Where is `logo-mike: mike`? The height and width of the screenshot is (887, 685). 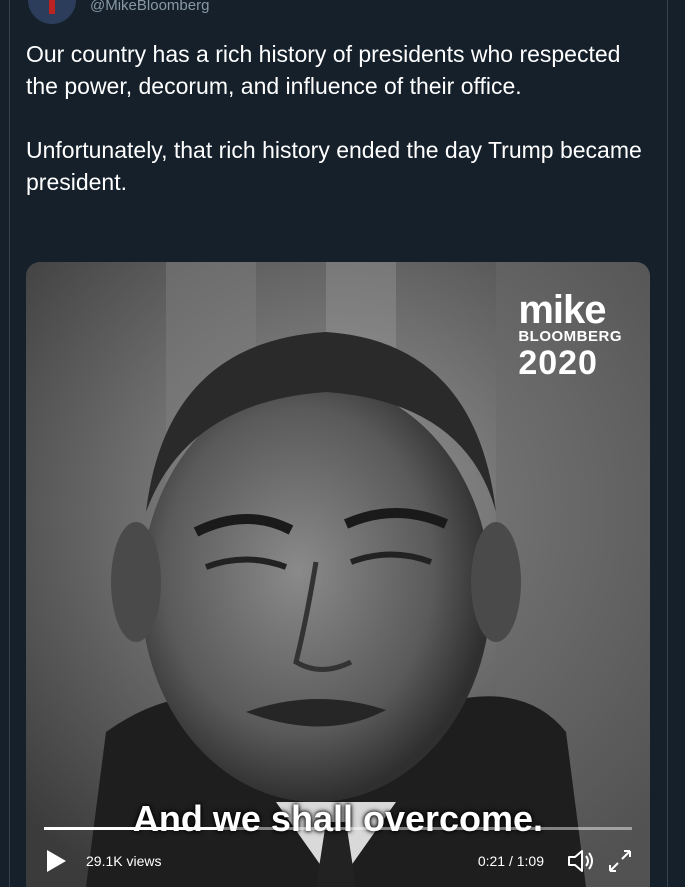 logo-mike: mike is located at coordinates (562, 310).